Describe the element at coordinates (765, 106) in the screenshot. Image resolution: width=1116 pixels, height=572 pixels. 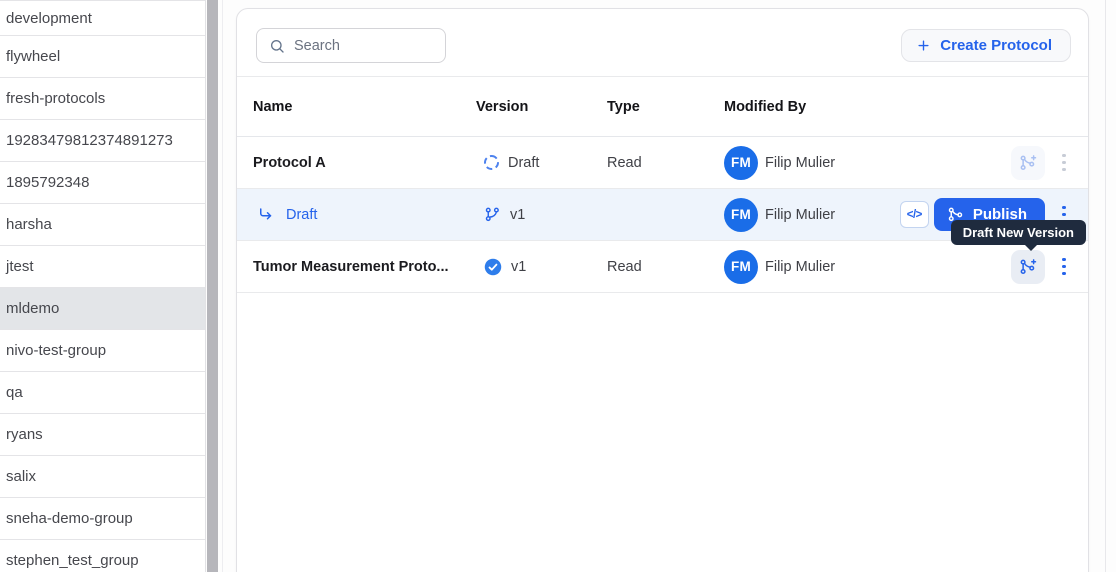
I see `column-header-modified-by: Modified By` at that location.